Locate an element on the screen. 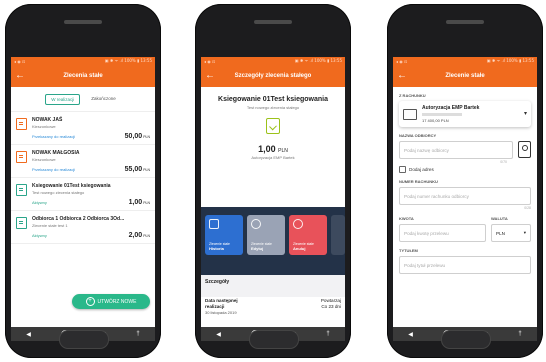 The width and height of the screenshot is (546, 362). recipient-placeholder: Podaj nazwę odbiorcy is located at coordinates (426, 150).